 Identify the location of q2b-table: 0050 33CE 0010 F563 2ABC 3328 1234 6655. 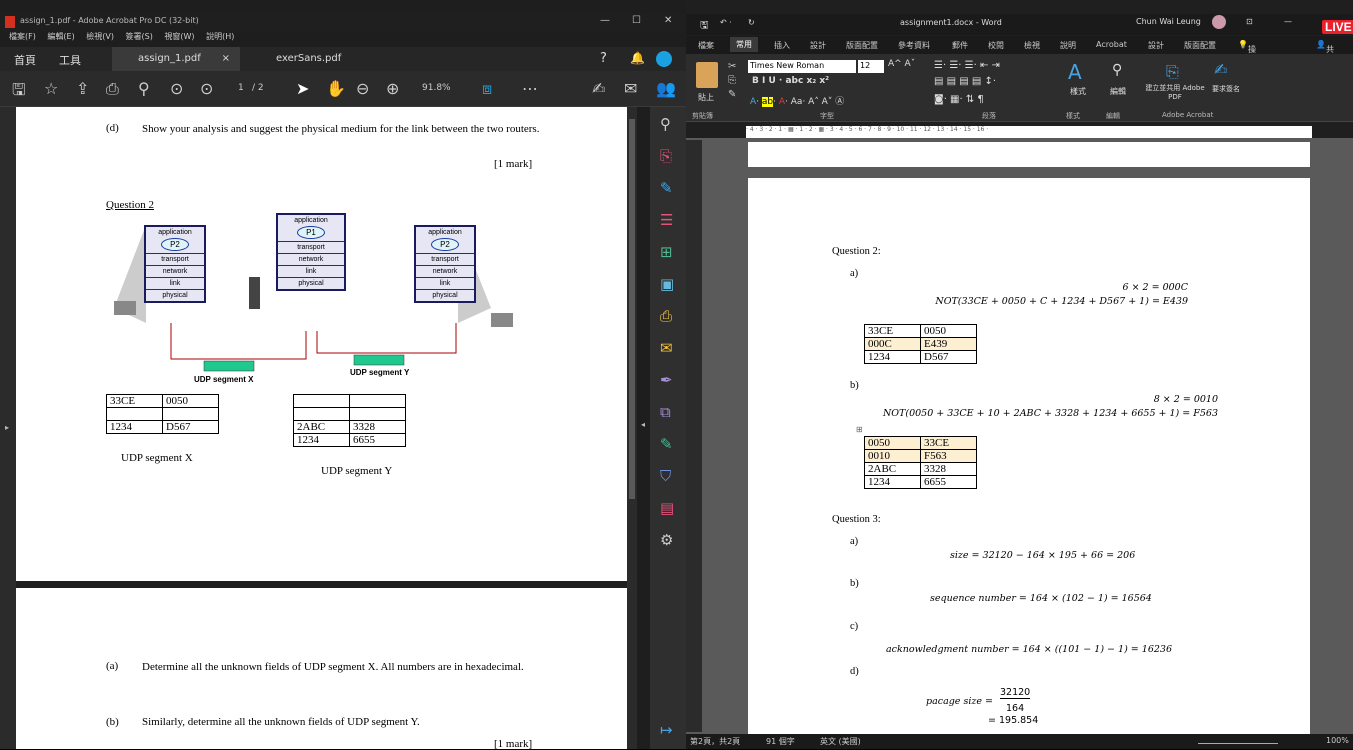
(920, 462).